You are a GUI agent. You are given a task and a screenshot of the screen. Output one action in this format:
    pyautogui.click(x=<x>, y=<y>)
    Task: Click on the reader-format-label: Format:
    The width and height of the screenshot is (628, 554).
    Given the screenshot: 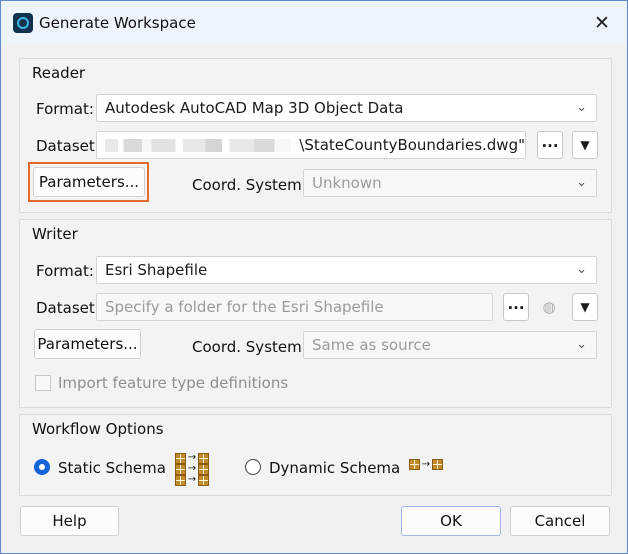 What is the action you would take?
    pyautogui.click(x=65, y=109)
    